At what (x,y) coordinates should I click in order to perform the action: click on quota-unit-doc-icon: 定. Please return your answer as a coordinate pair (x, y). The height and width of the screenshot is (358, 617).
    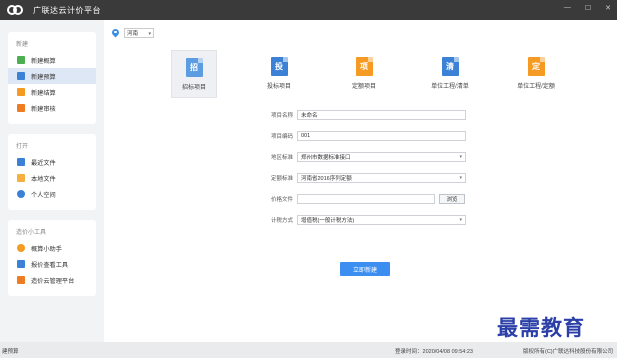
    Looking at the image, I should click on (536, 66).